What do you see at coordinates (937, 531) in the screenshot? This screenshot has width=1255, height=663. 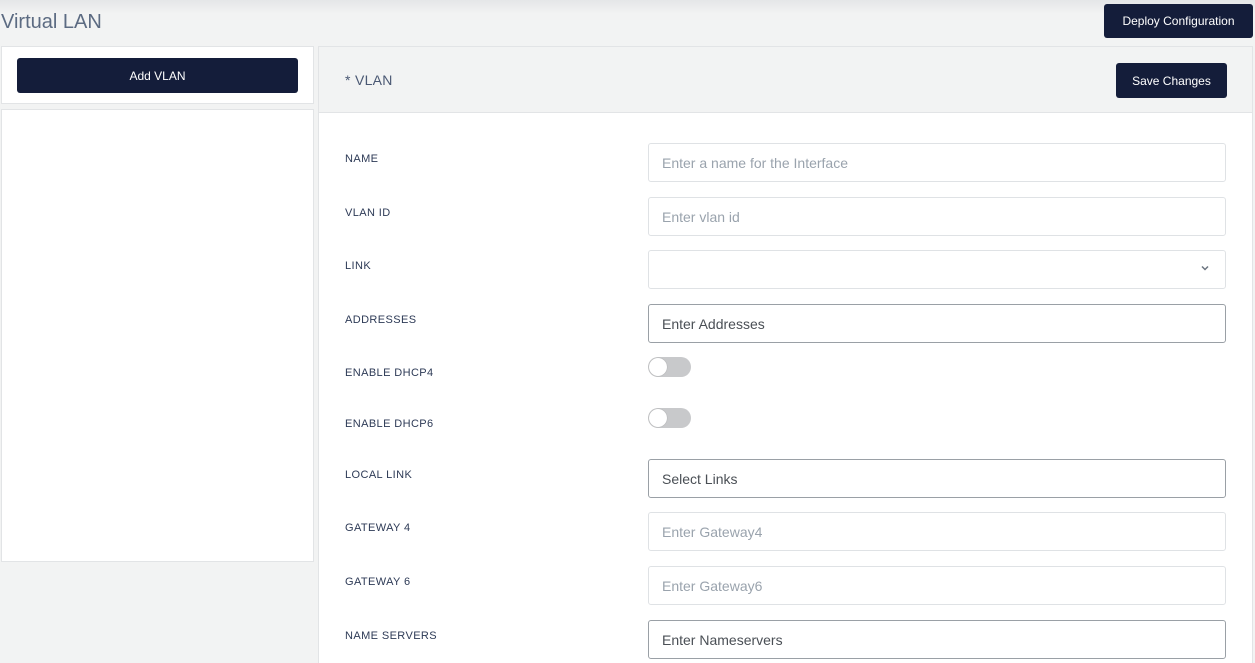 I see `gateway4-input` at bounding box center [937, 531].